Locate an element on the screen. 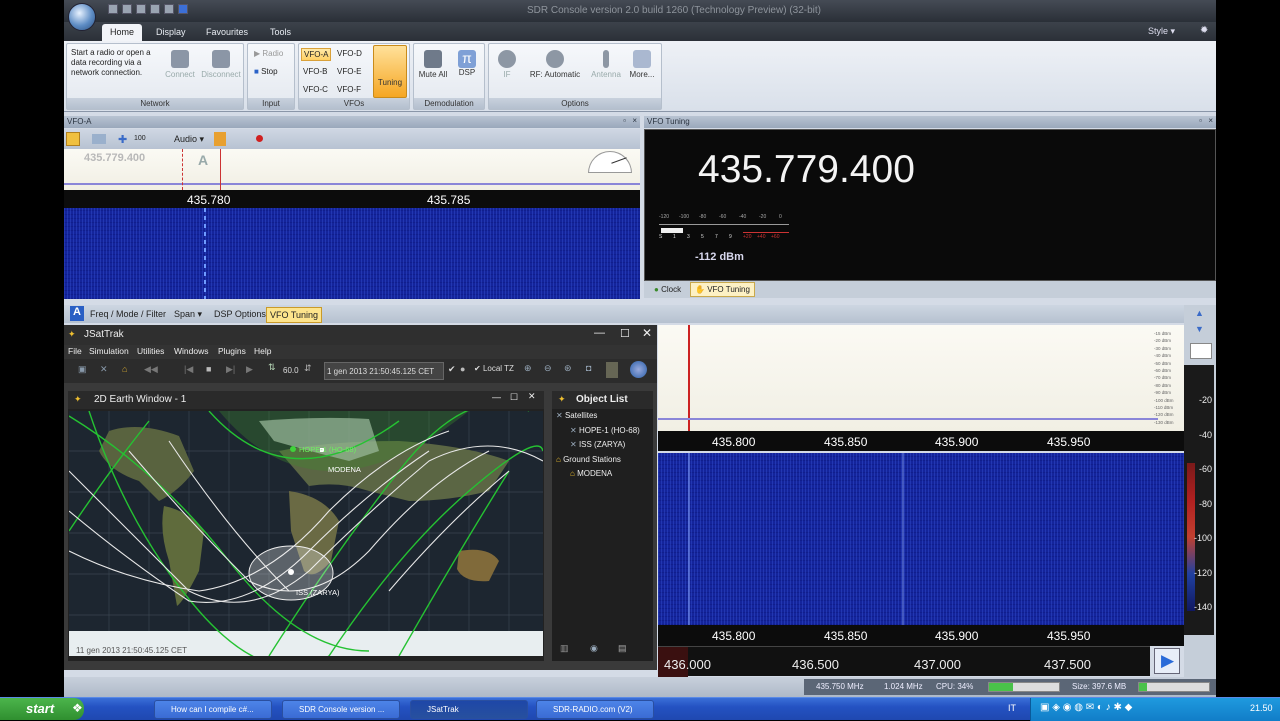 This screenshot has width=1280, height=721. taskbar-item-jsattrak: JSatTrak is located at coordinates (469, 709).